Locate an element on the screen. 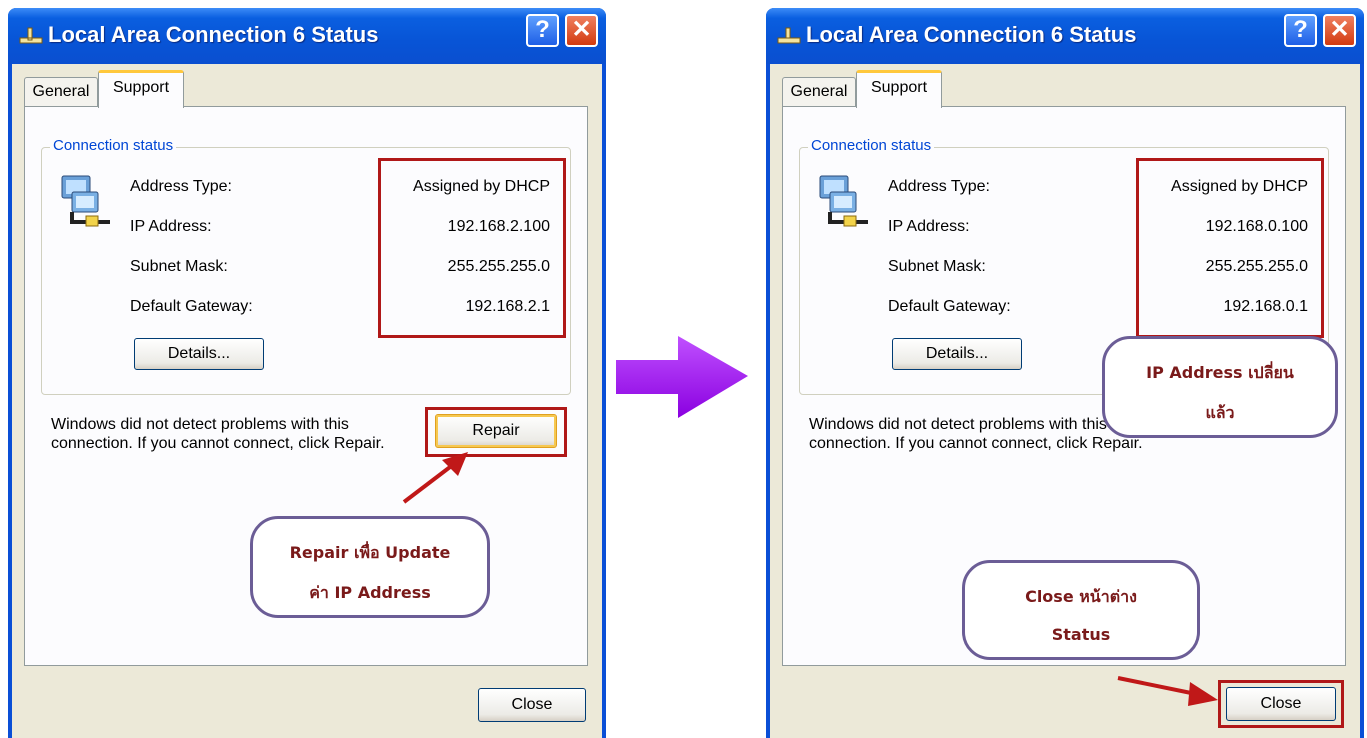  close-callout: Close หน้าต่าง Status is located at coordinates (1081, 610).